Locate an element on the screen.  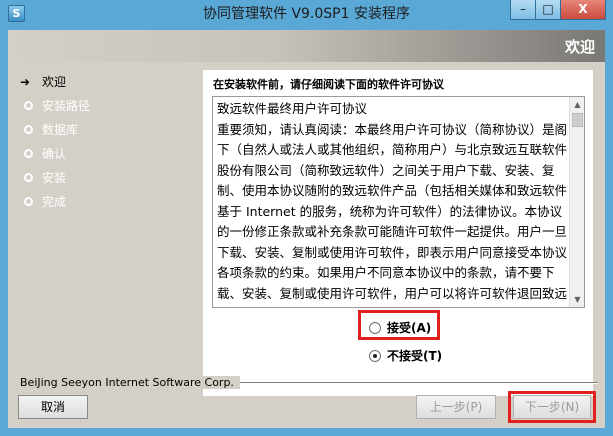
license-heading: 在安装软件前，请仔细阅读下面的软件许可协议 is located at coordinates (328, 84).